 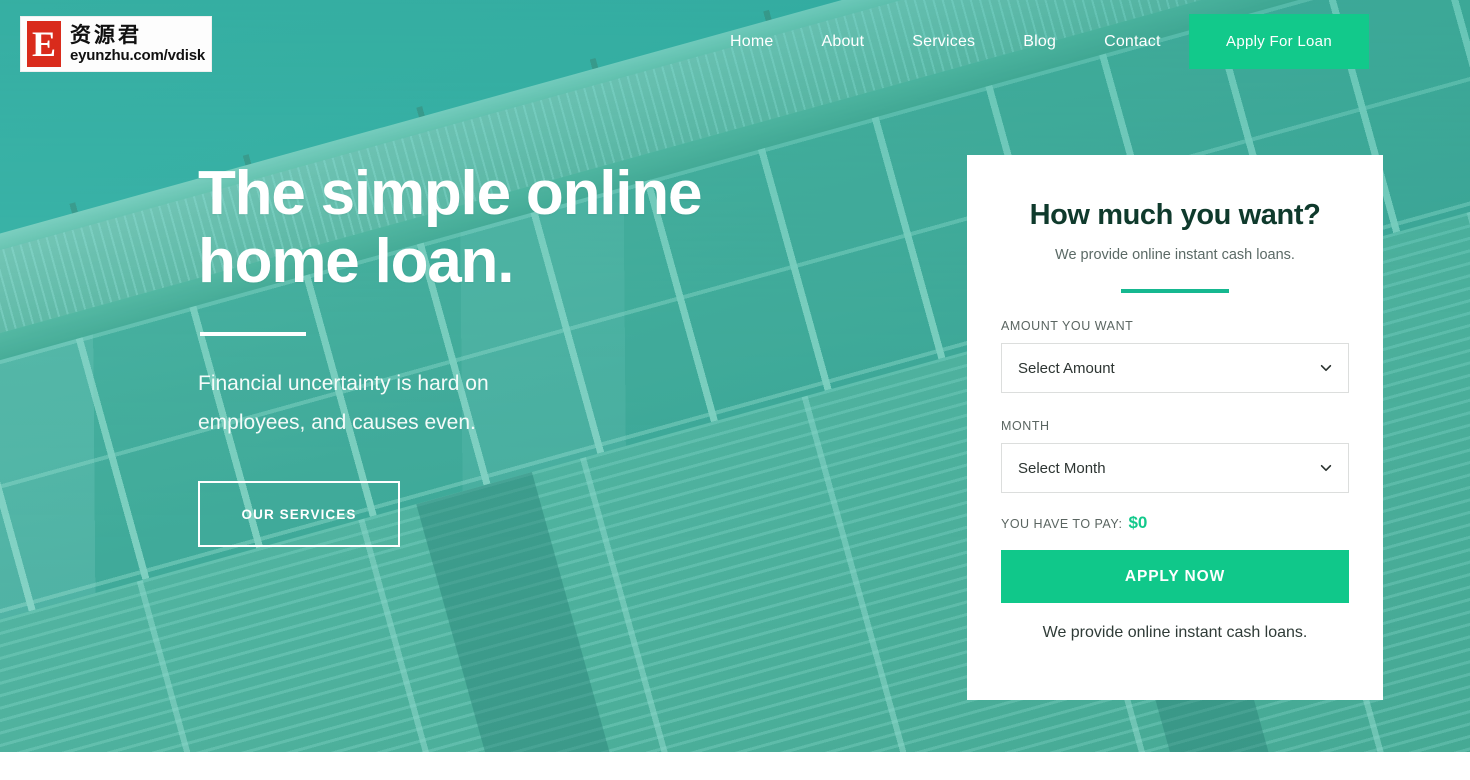 I want to click on amount-select-wrap: Select Amount, so click(x=1175, y=368).